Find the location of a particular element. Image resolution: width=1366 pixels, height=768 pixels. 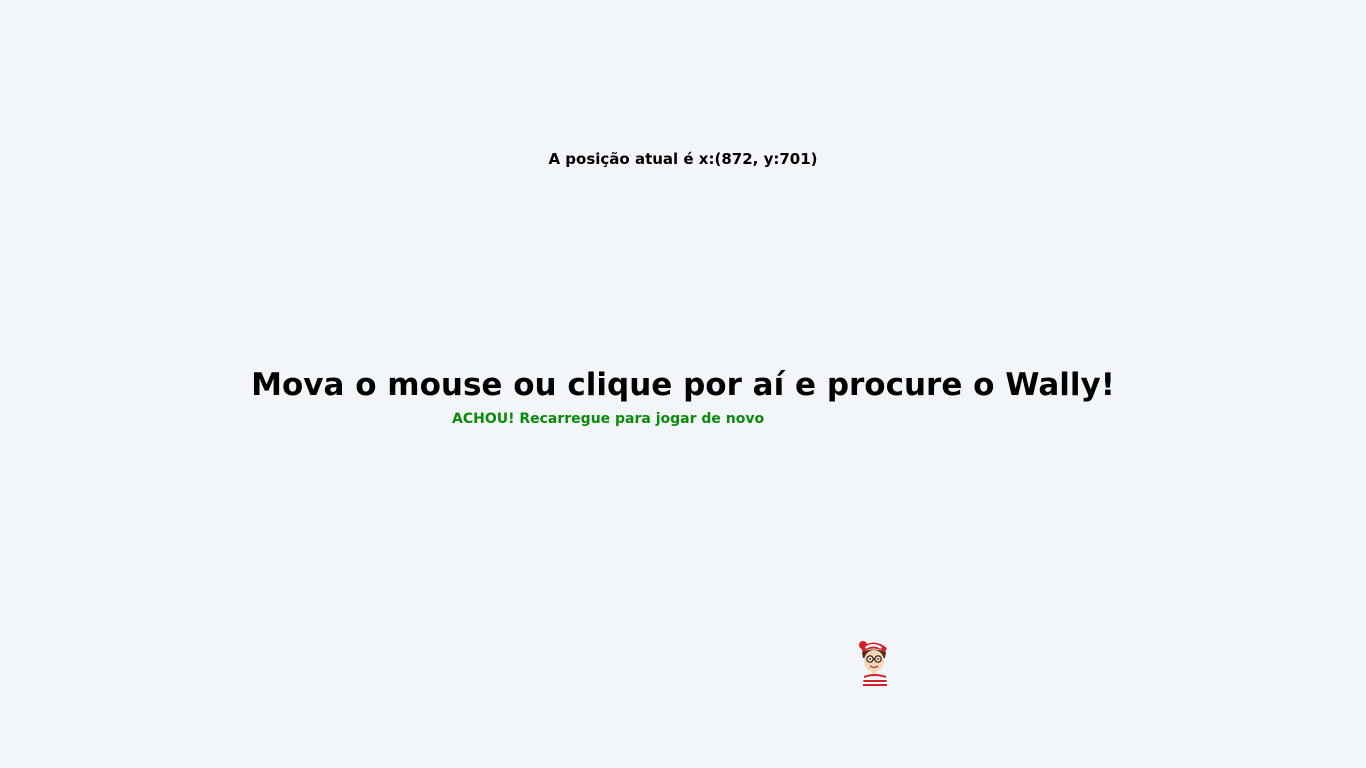

mouse-position-readout: A posição atual é x:(872, y:701) is located at coordinates (683, 159).